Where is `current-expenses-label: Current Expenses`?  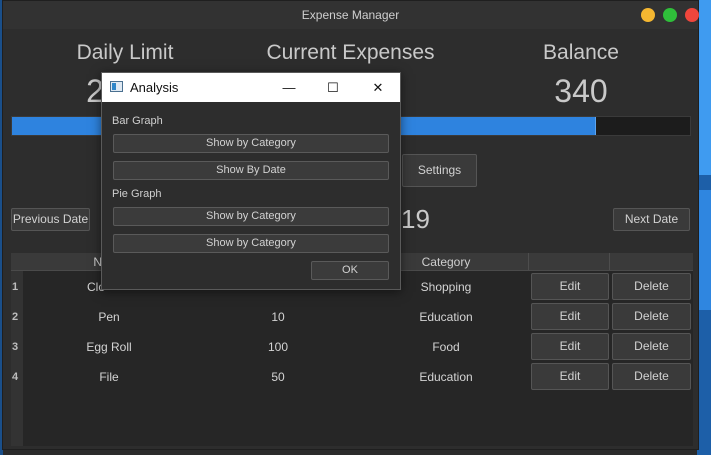 current-expenses-label: Current Expenses is located at coordinates (350, 52).